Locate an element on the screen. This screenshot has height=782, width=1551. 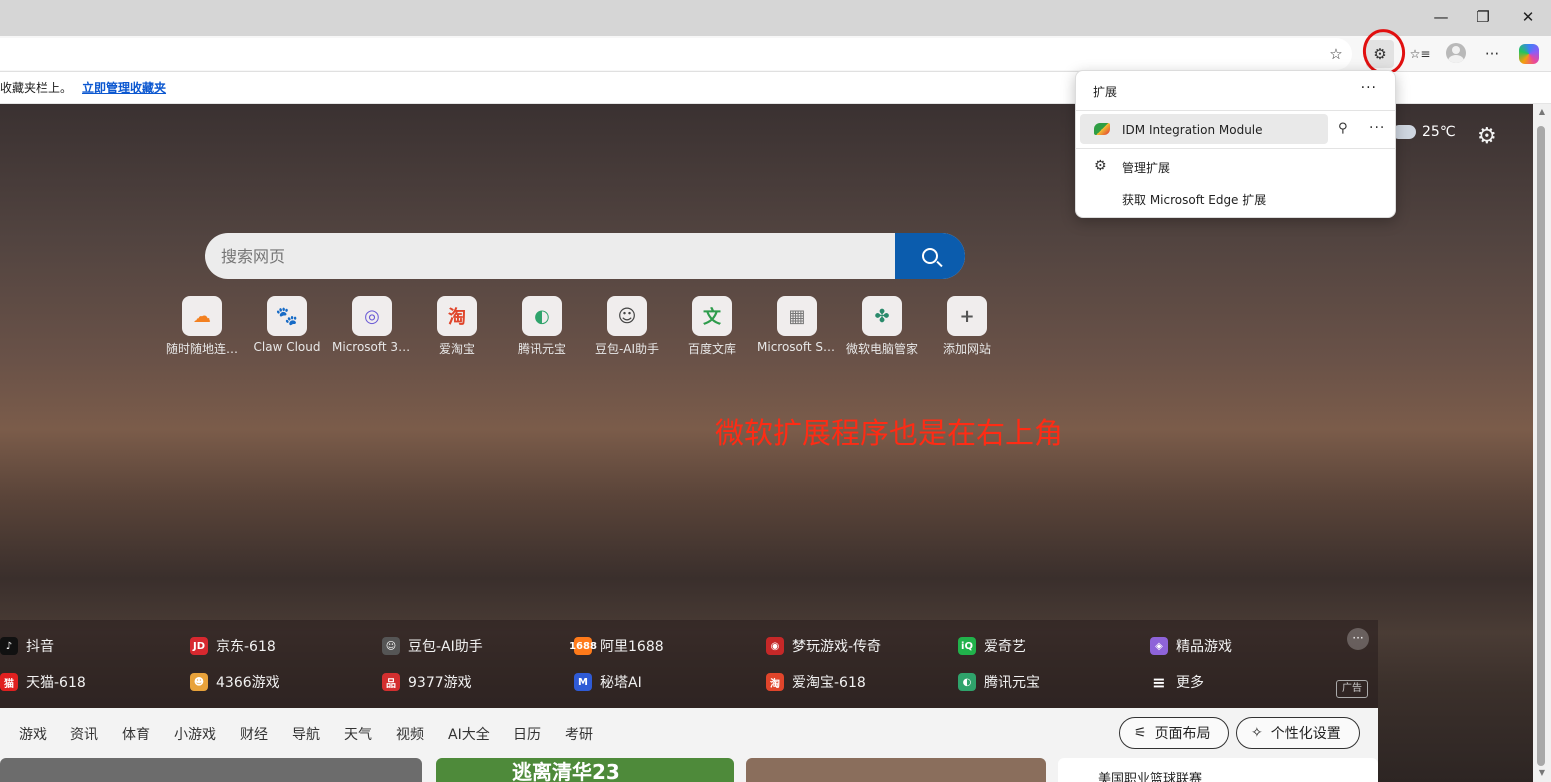
quick-link-icon: ☁ is located at coordinates (202, 316).